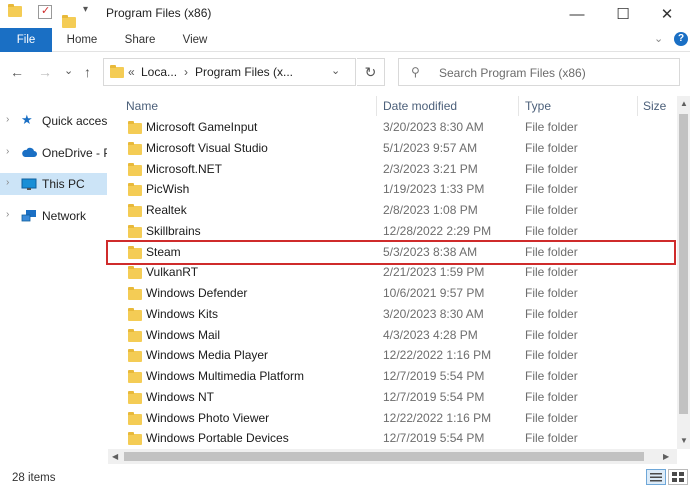 This screenshot has width=690, height=489. I want to click on file-name: Skillbrains, so click(173, 231).